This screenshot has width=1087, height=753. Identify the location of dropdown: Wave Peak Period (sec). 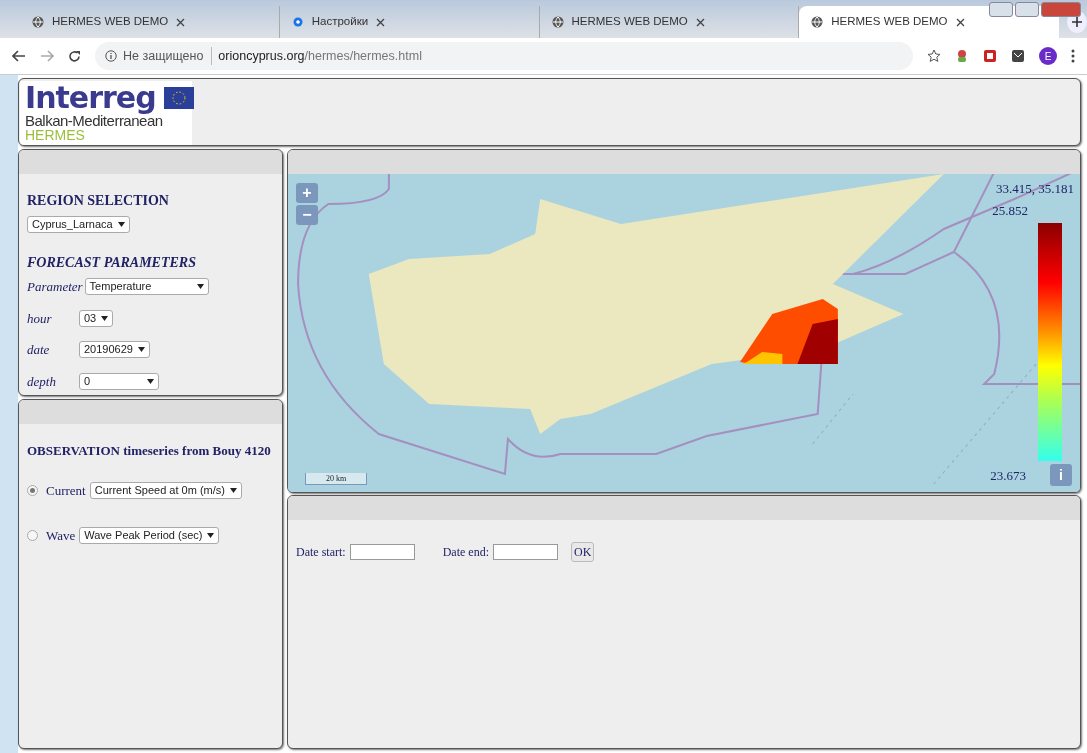
(149, 536).